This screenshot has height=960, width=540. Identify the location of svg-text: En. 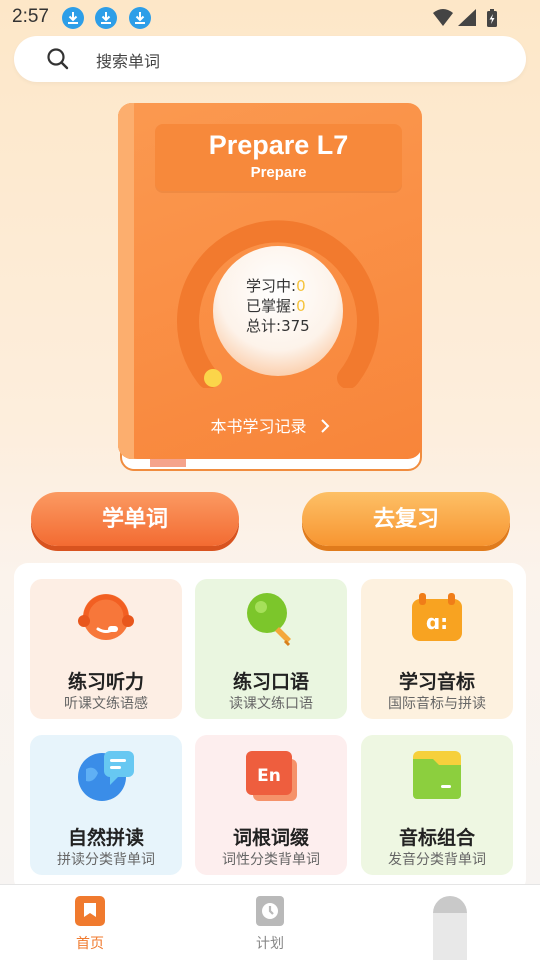
(269, 776).